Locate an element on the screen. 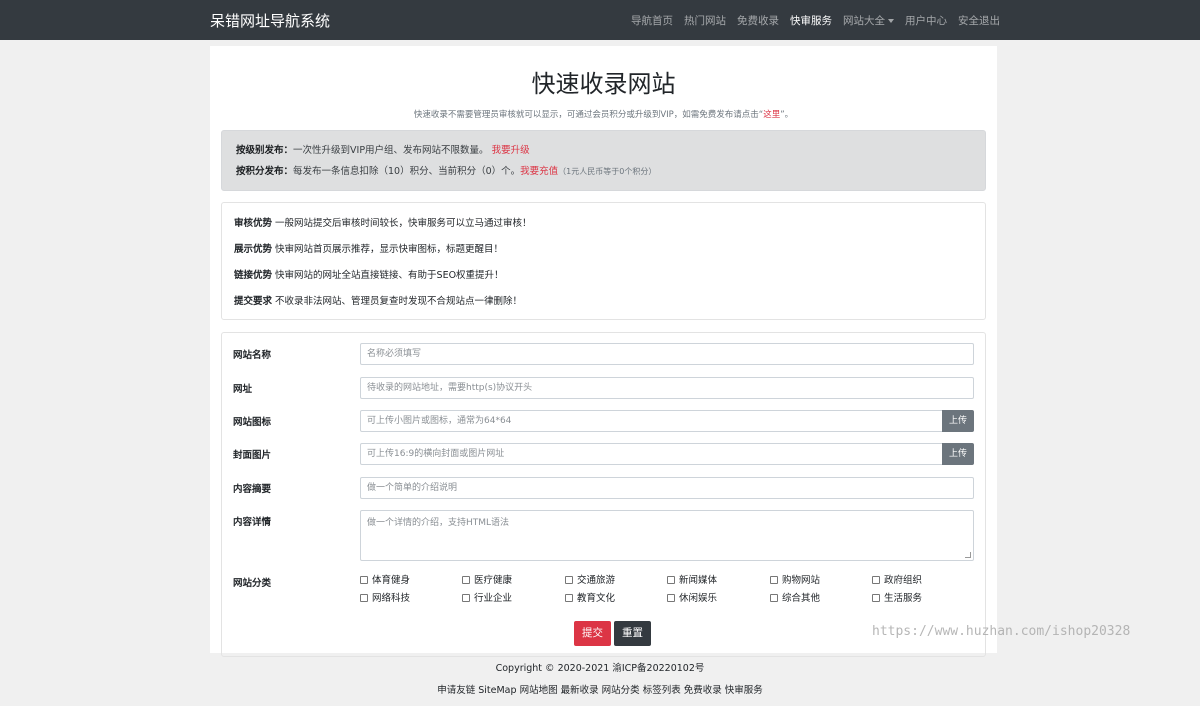 This screenshot has height=706, width=1200. reset-button: 重置 is located at coordinates (632, 633).